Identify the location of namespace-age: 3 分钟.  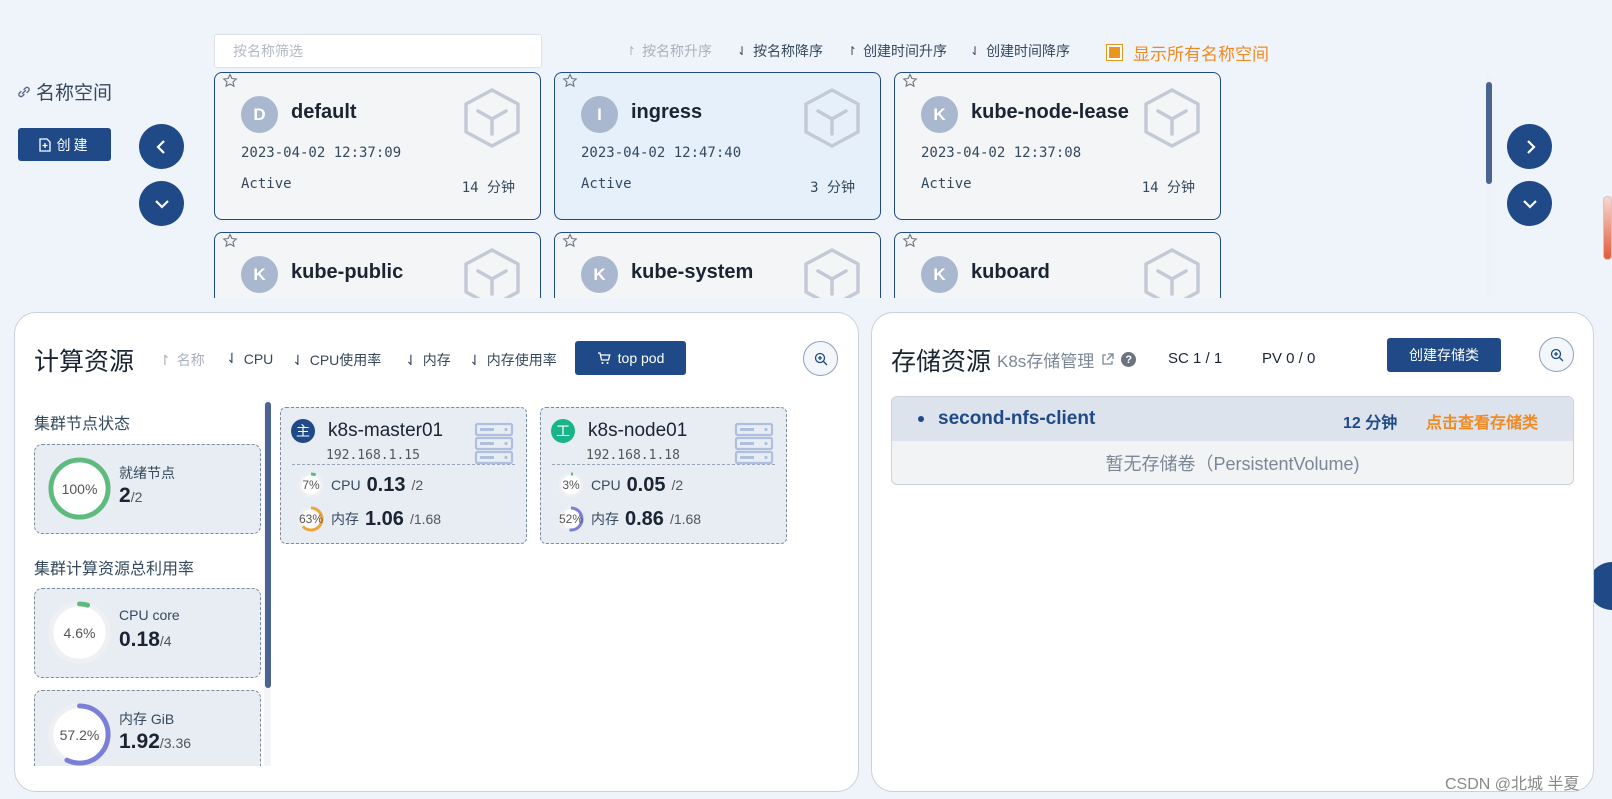
(832, 188).